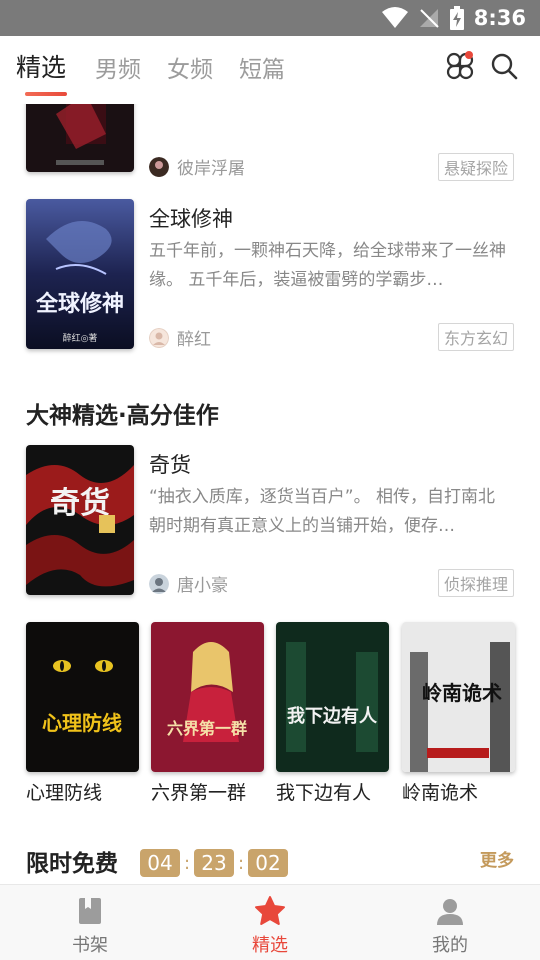  Describe the element at coordinates (324, 793) in the screenshot. I see `grid-book-title: 我下边有人` at that location.